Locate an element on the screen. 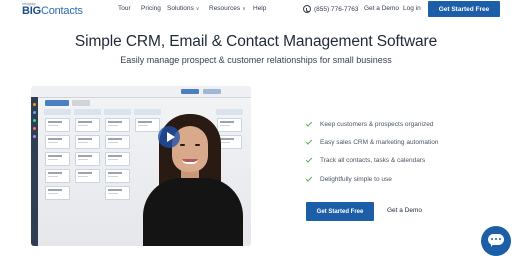 The width and height of the screenshot is (512, 256). chat-dots is located at coordinates (496, 239).